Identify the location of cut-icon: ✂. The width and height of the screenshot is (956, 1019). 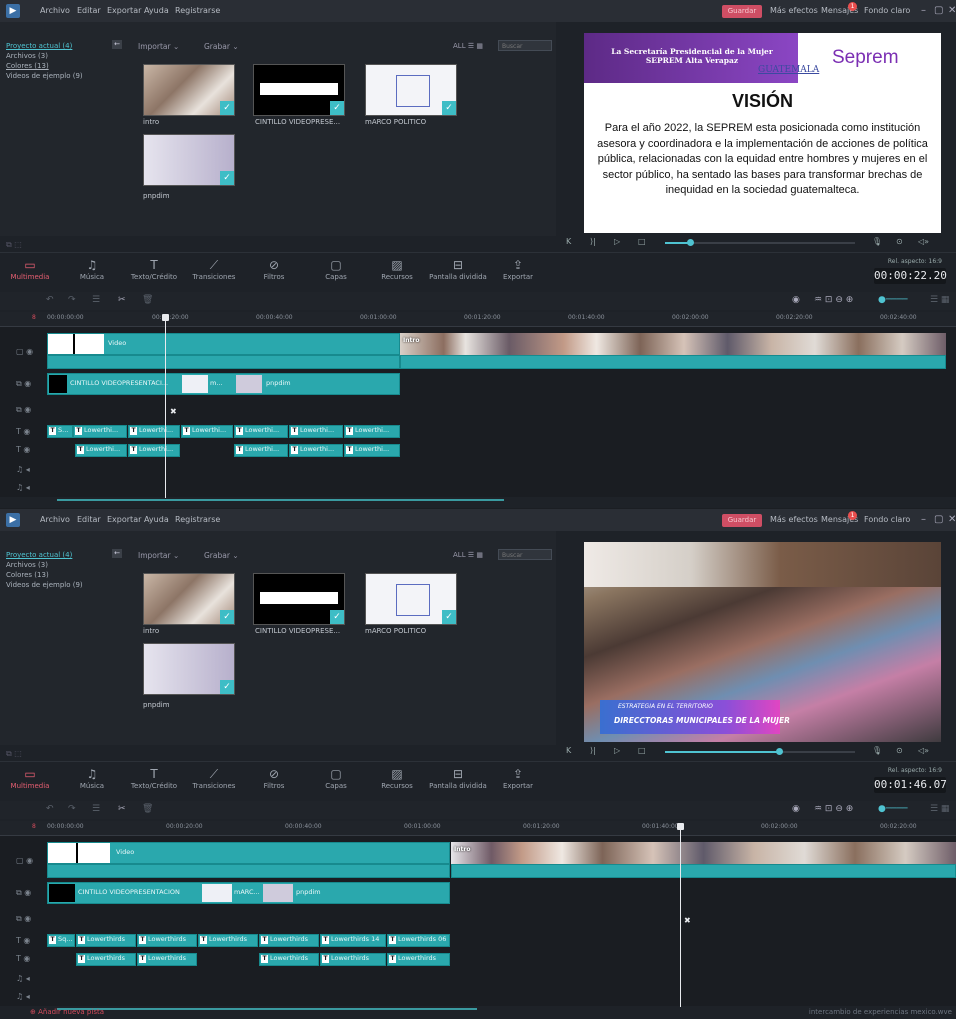
(122, 809).